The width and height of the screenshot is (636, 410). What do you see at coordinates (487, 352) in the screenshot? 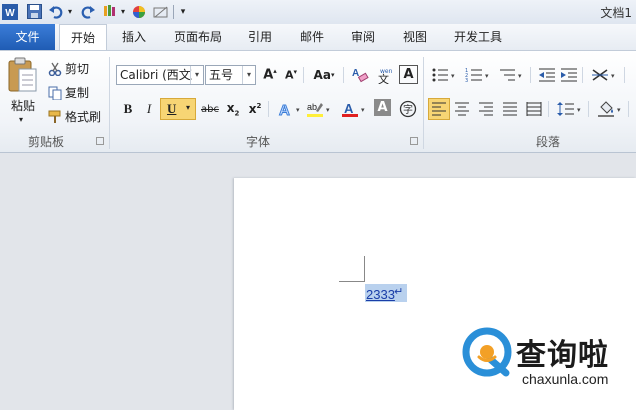
I see `watermark-logo-icon` at bounding box center [487, 352].